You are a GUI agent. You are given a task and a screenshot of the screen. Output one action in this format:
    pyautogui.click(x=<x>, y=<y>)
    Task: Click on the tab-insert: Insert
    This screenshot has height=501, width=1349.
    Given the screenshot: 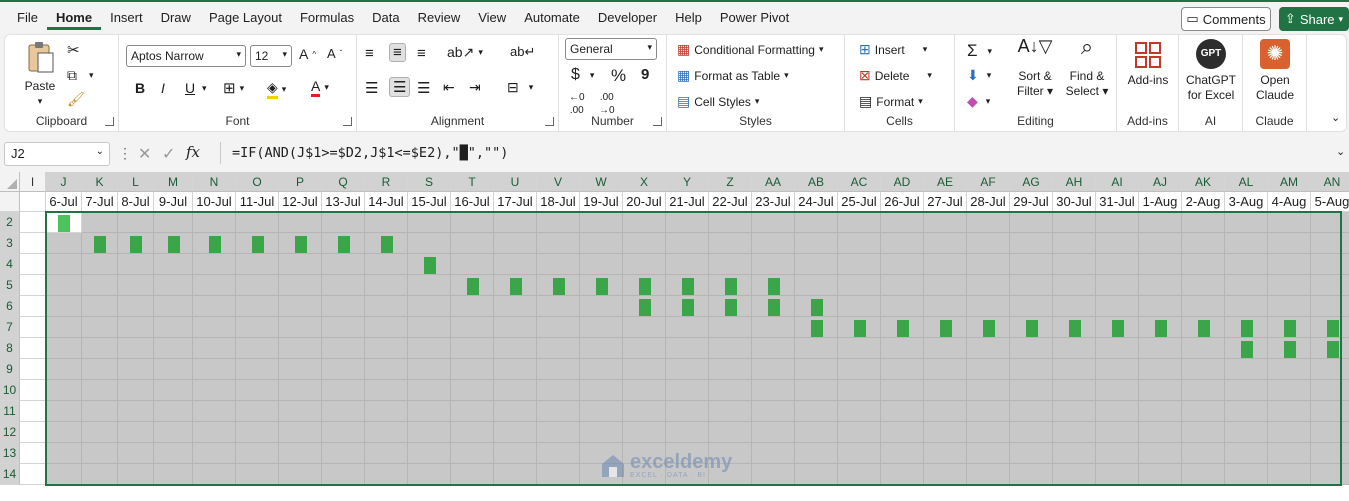 What is the action you would take?
    pyautogui.click(x=126, y=19)
    